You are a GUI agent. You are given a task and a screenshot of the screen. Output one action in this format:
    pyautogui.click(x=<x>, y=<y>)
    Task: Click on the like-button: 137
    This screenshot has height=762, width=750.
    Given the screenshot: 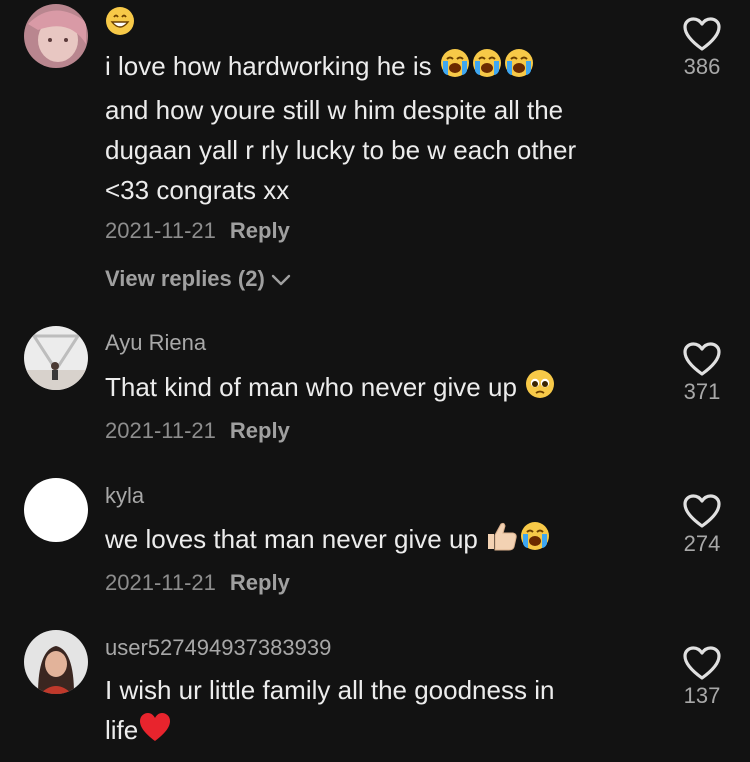 What is the action you would take?
    pyautogui.click(x=702, y=677)
    